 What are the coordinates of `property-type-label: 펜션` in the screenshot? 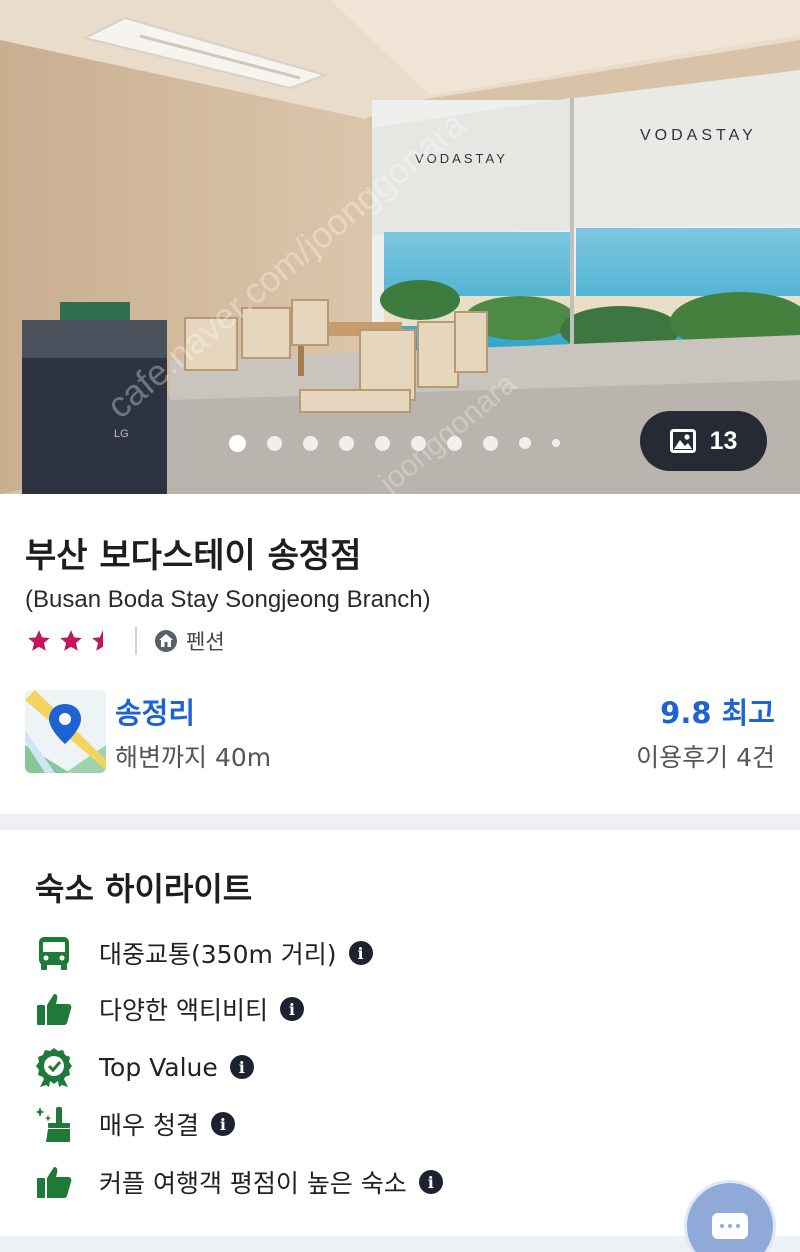 It's located at (205, 642).